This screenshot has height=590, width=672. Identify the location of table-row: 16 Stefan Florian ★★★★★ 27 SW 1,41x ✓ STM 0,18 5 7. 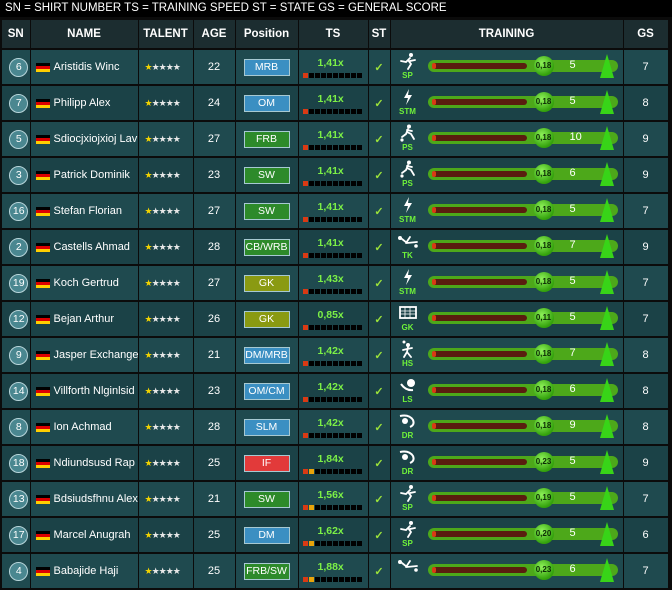
(335, 211).